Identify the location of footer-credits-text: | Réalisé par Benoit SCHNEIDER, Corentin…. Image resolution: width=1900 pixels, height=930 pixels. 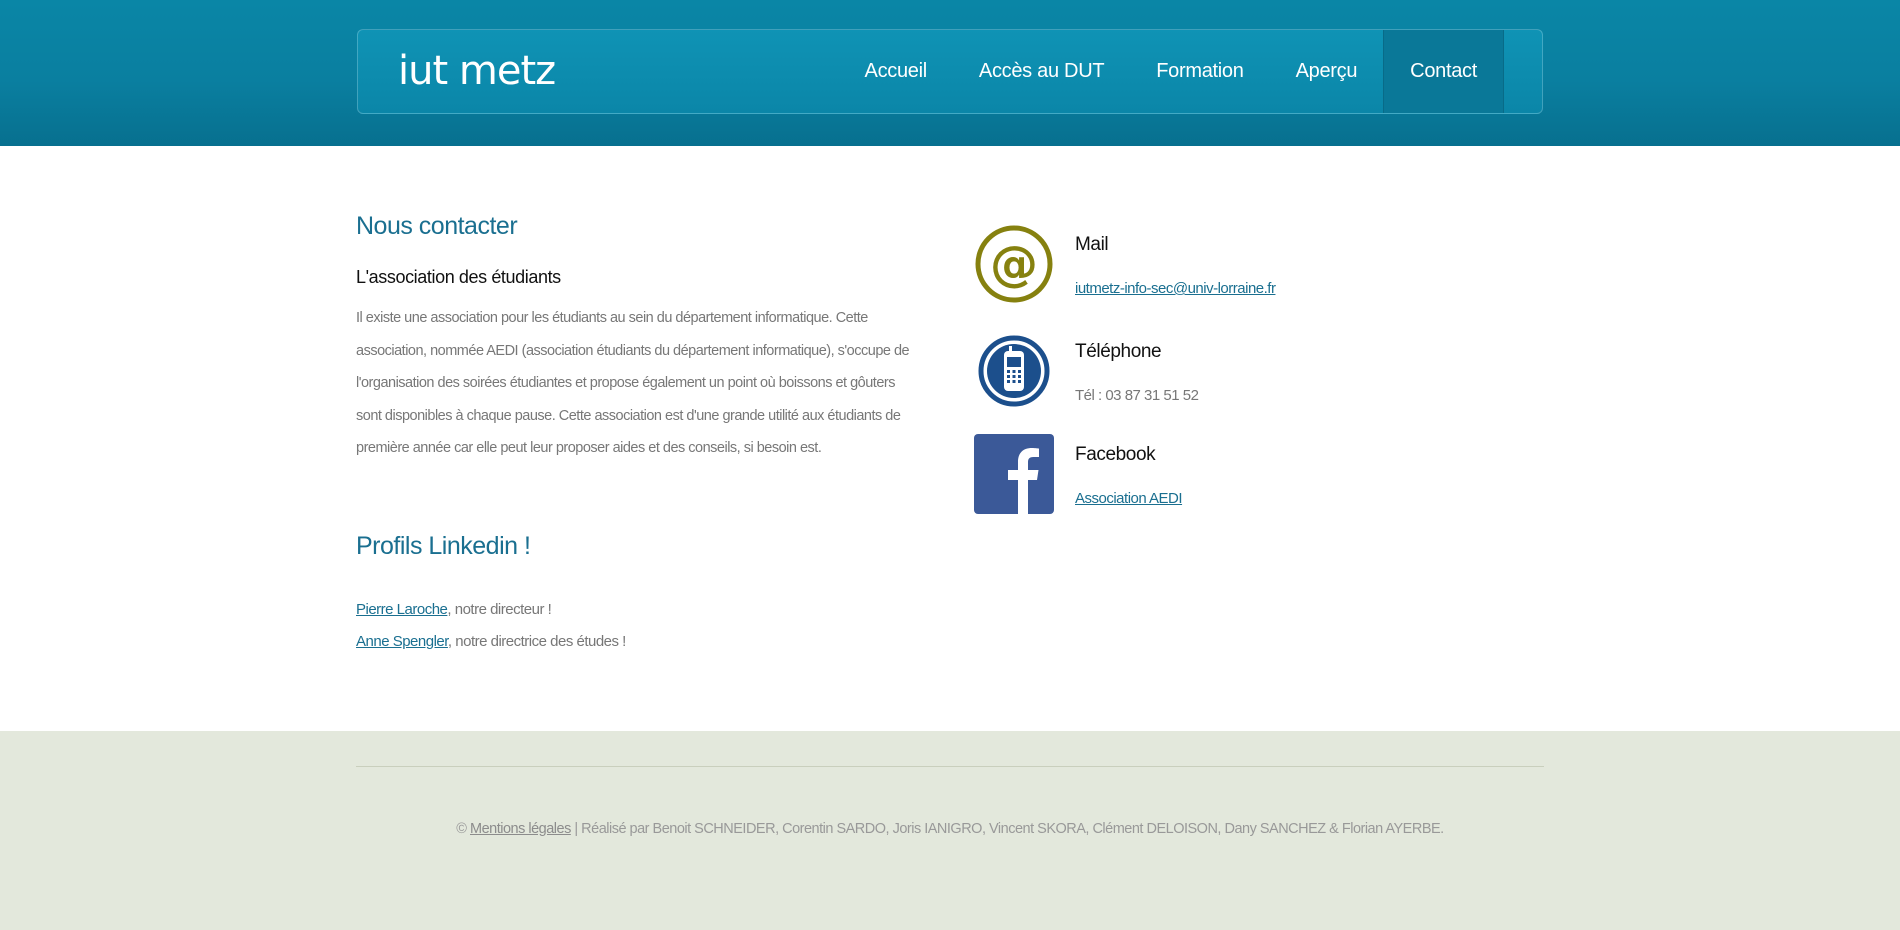
(1009, 829).